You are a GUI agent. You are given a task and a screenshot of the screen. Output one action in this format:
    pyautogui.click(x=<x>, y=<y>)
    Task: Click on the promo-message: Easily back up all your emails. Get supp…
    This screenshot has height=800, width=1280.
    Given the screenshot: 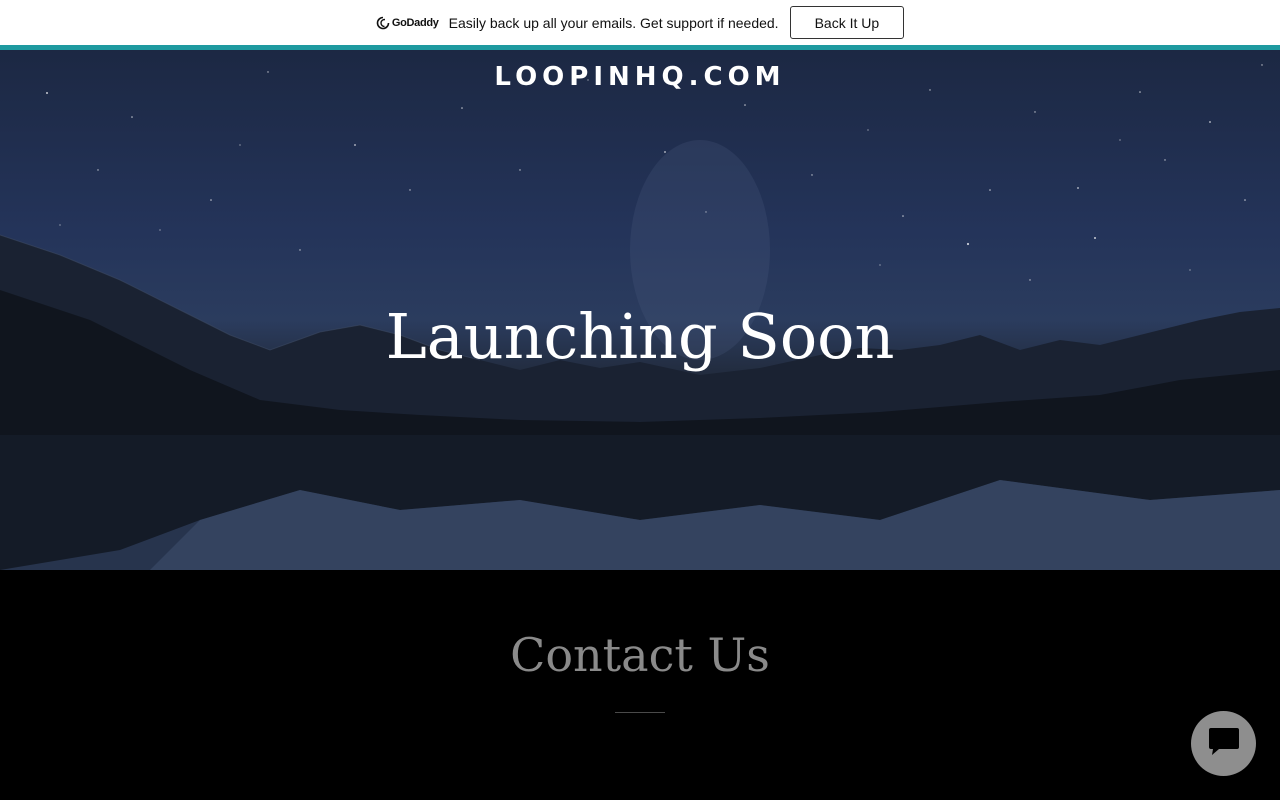 What is the action you would take?
    pyautogui.click(x=613, y=22)
    